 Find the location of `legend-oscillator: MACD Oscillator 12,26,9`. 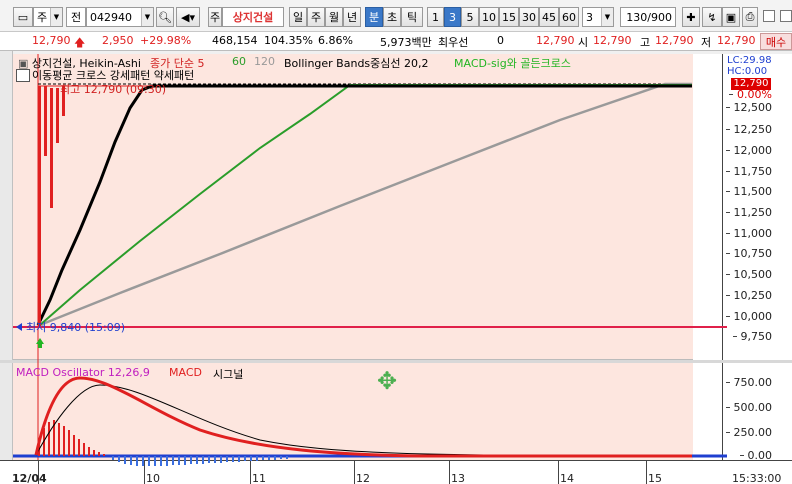

legend-oscillator: MACD Oscillator 12,26,9 is located at coordinates (83, 372).